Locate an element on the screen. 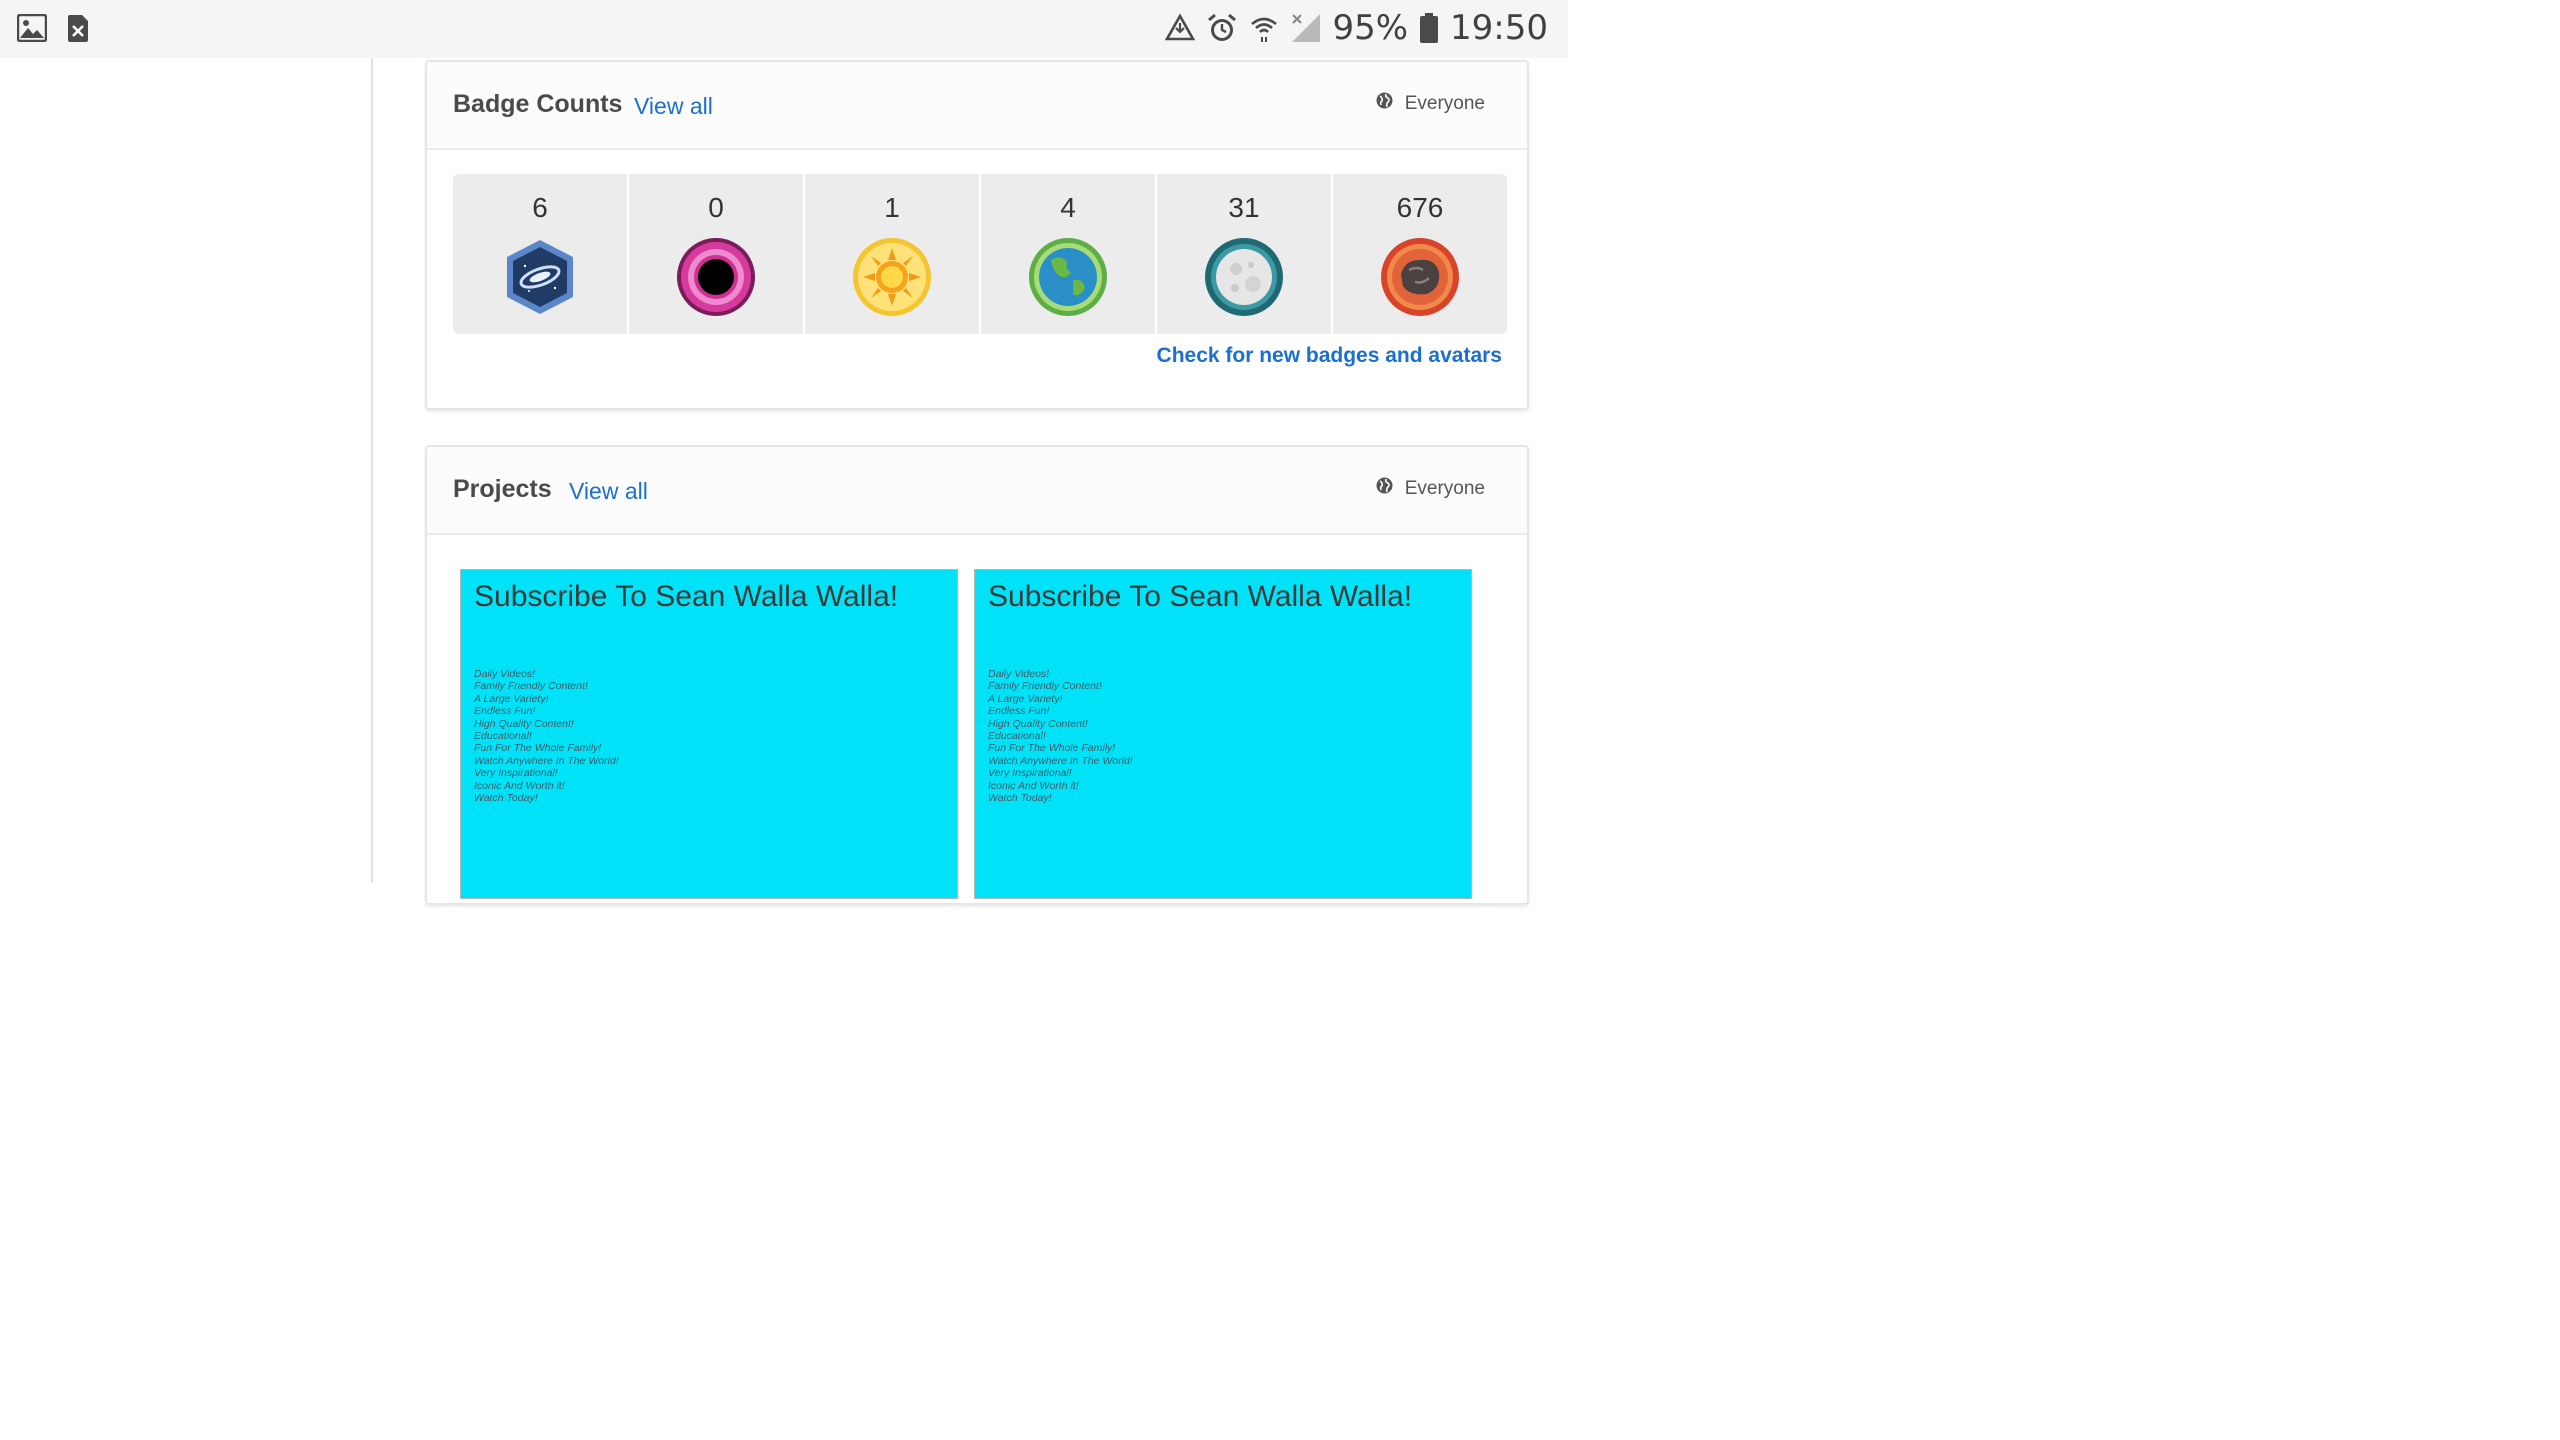  wifi-icon is located at coordinates (1264, 28).